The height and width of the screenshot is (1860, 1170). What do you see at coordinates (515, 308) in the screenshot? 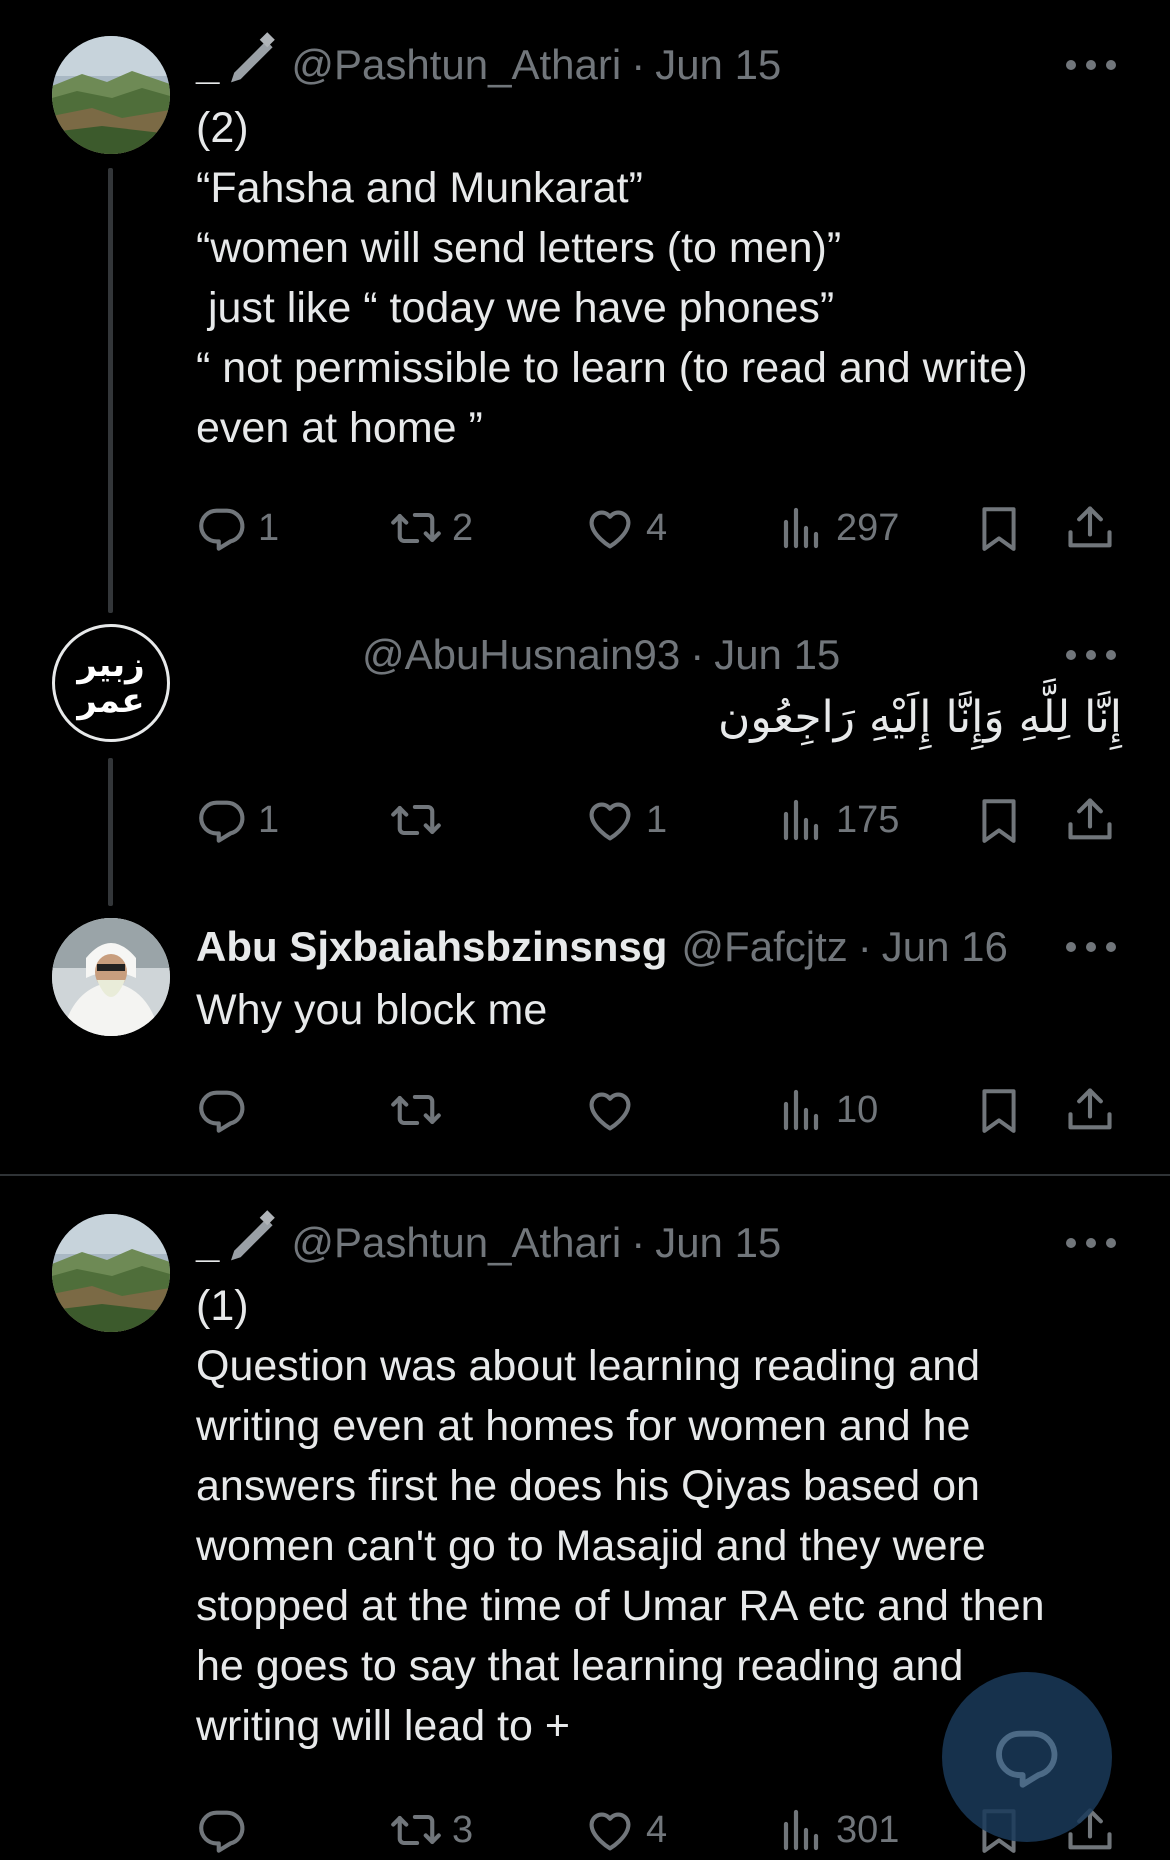
I see `tweet-line: just like “ today we have phones”` at bounding box center [515, 308].